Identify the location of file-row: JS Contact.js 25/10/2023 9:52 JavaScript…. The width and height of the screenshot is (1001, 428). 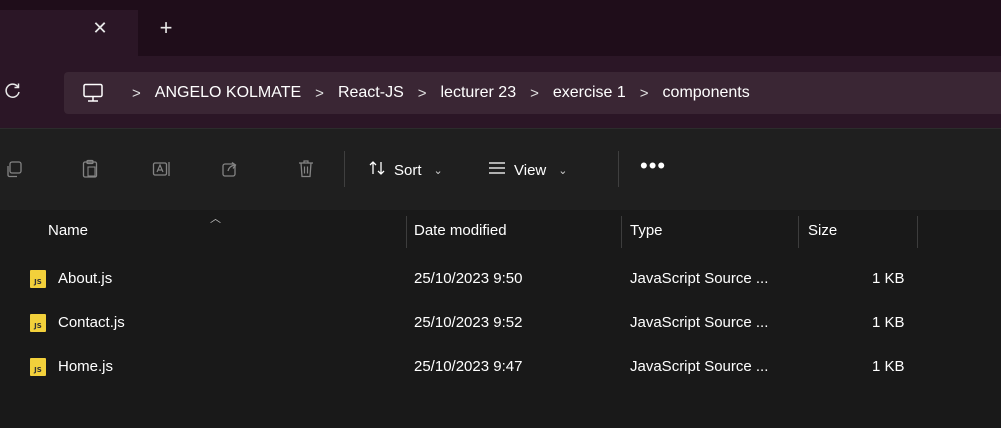
(500, 324).